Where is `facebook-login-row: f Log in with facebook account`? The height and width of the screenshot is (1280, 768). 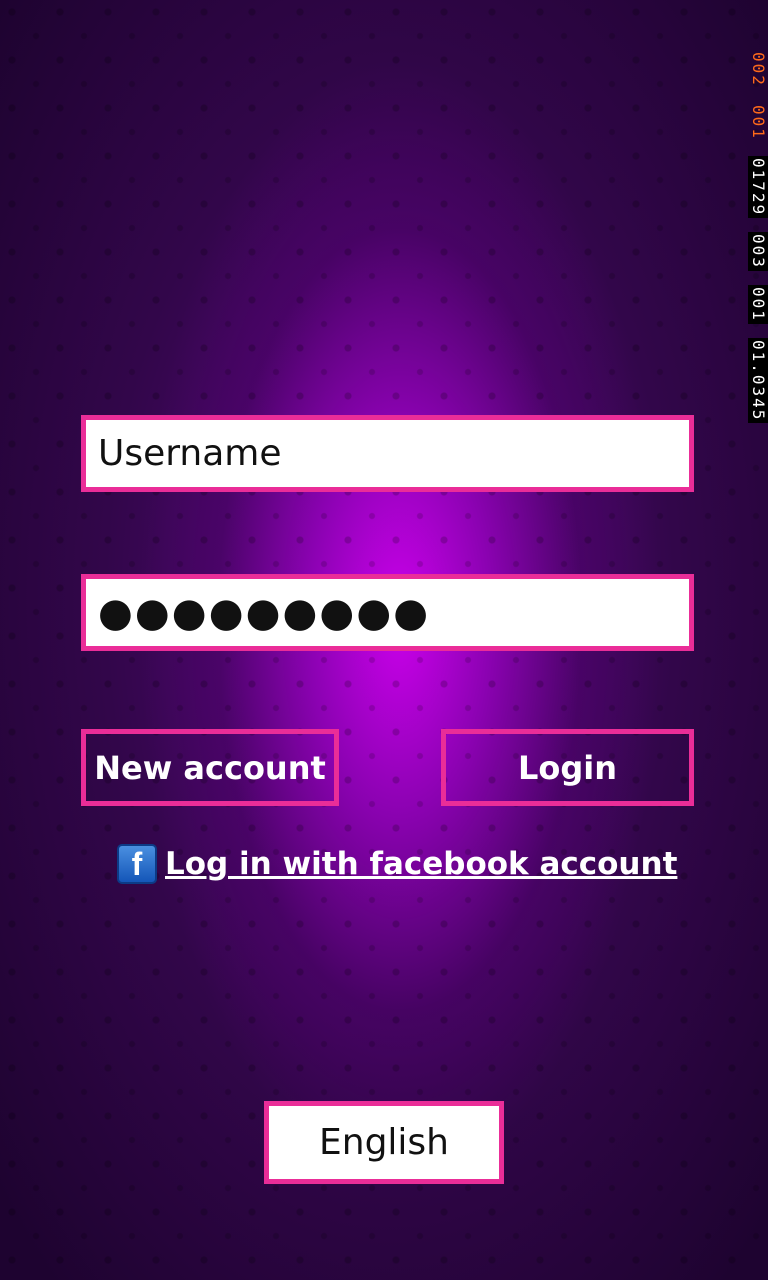
facebook-login-row: f Log in with facebook account is located at coordinates (397, 864).